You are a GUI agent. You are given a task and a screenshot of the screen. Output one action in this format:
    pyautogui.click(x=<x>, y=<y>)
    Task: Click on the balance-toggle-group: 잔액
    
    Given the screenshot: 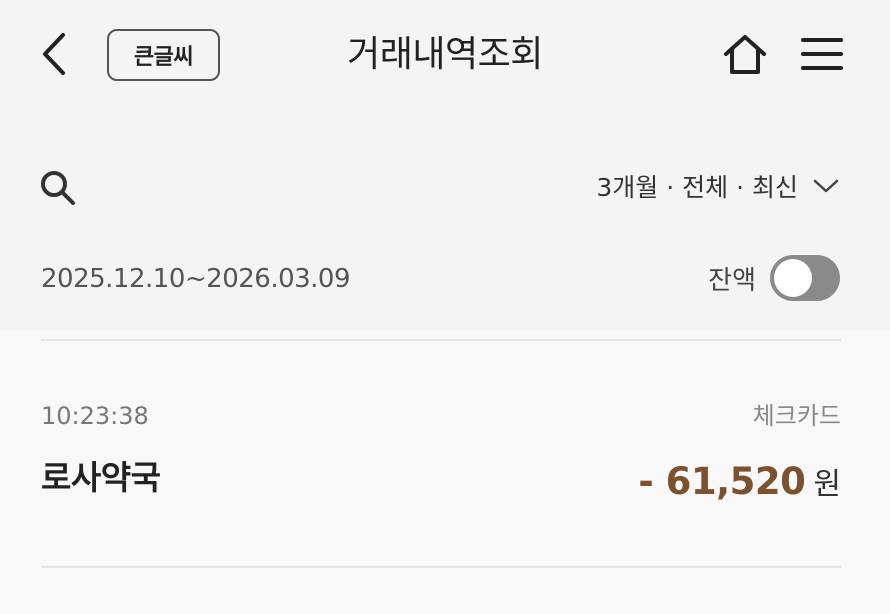 What is the action you would take?
    pyautogui.click(x=774, y=278)
    